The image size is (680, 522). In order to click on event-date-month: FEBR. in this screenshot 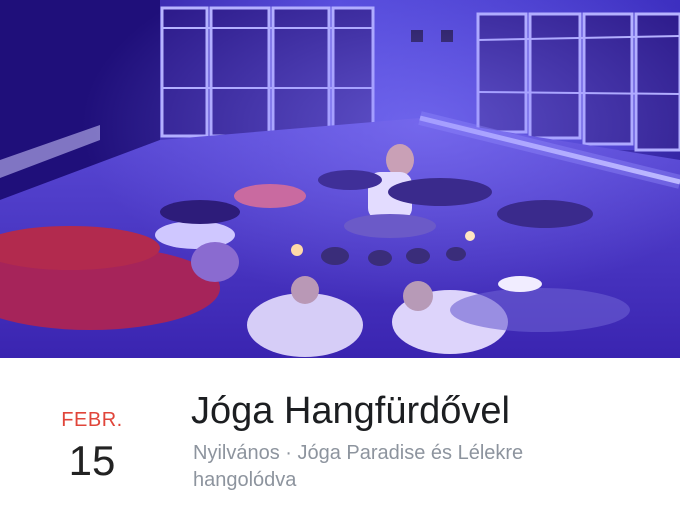, I will do `click(92, 420)`.